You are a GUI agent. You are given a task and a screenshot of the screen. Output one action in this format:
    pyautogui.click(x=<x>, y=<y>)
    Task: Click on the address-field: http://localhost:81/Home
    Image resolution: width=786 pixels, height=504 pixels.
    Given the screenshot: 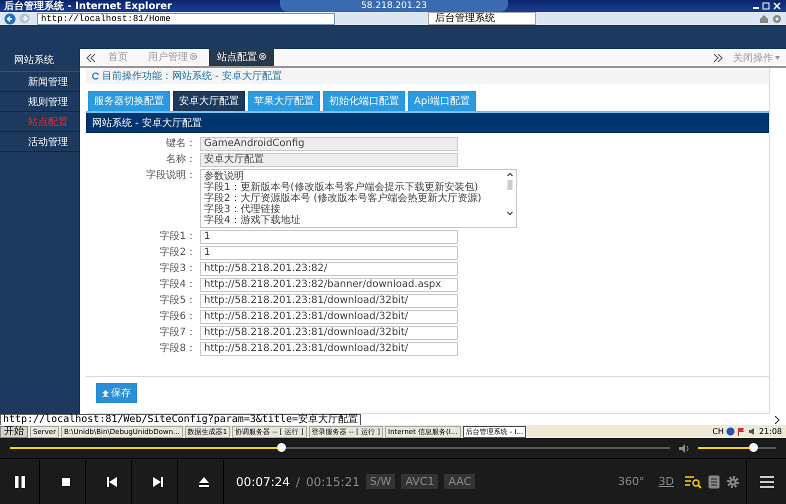 What is the action you would take?
    pyautogui.click(x=186, y=18)
    